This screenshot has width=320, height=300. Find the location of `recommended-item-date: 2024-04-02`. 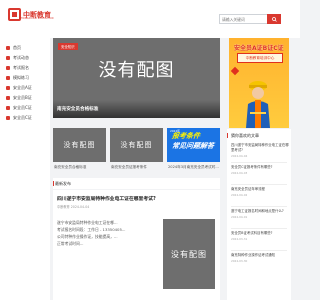

recommended-item-date: 2024-04-02 is located at coordinates (239, 194).